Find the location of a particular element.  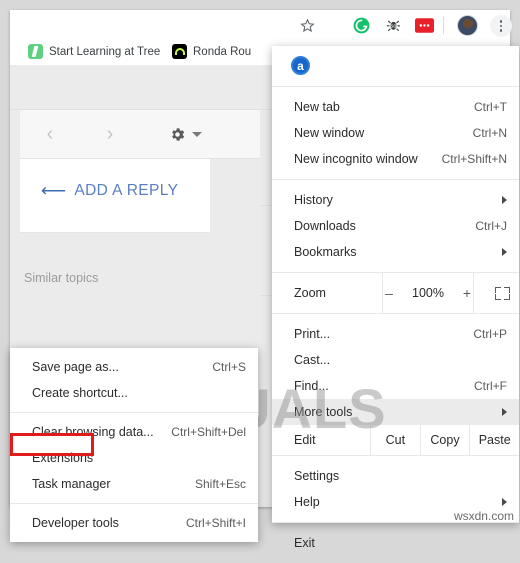

menu-item-downloads: Downloads Ctrl+J is located at coordinates (395, 226).